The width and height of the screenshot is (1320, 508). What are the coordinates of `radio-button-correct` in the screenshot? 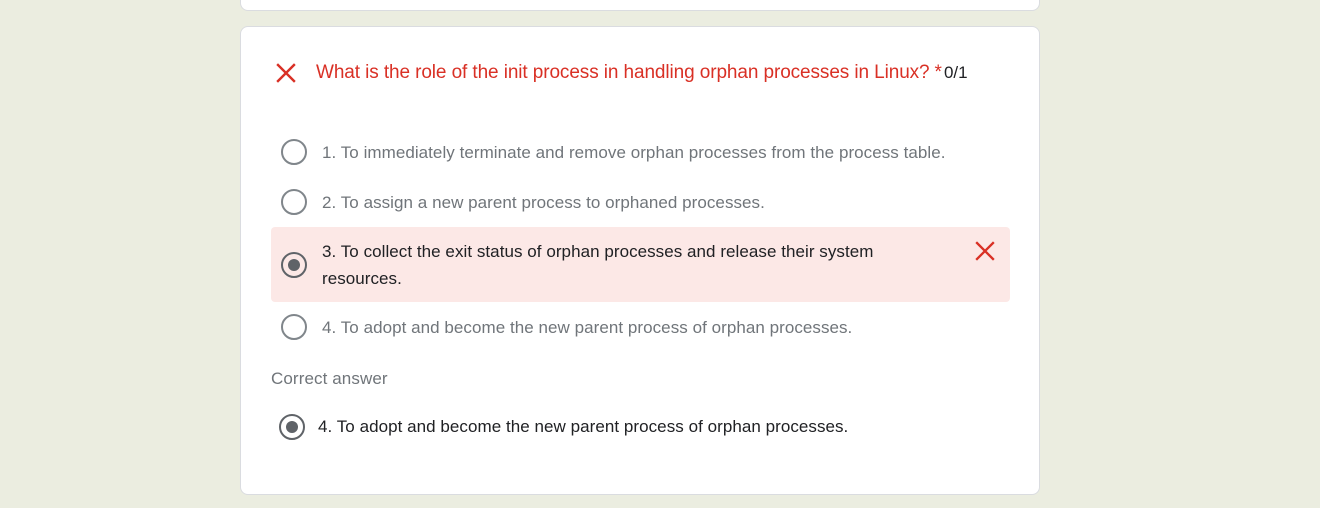 It's located at (292, 426).